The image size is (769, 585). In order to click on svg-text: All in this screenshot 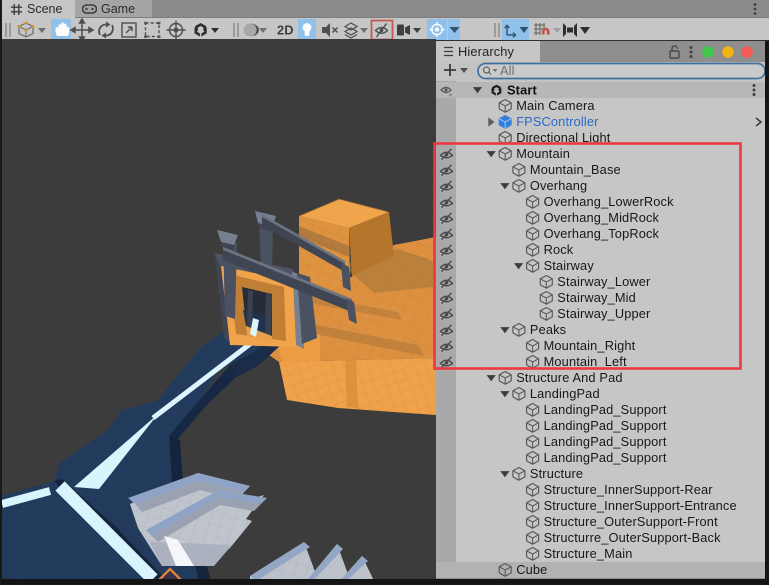, I will do `click(507, 70)`.